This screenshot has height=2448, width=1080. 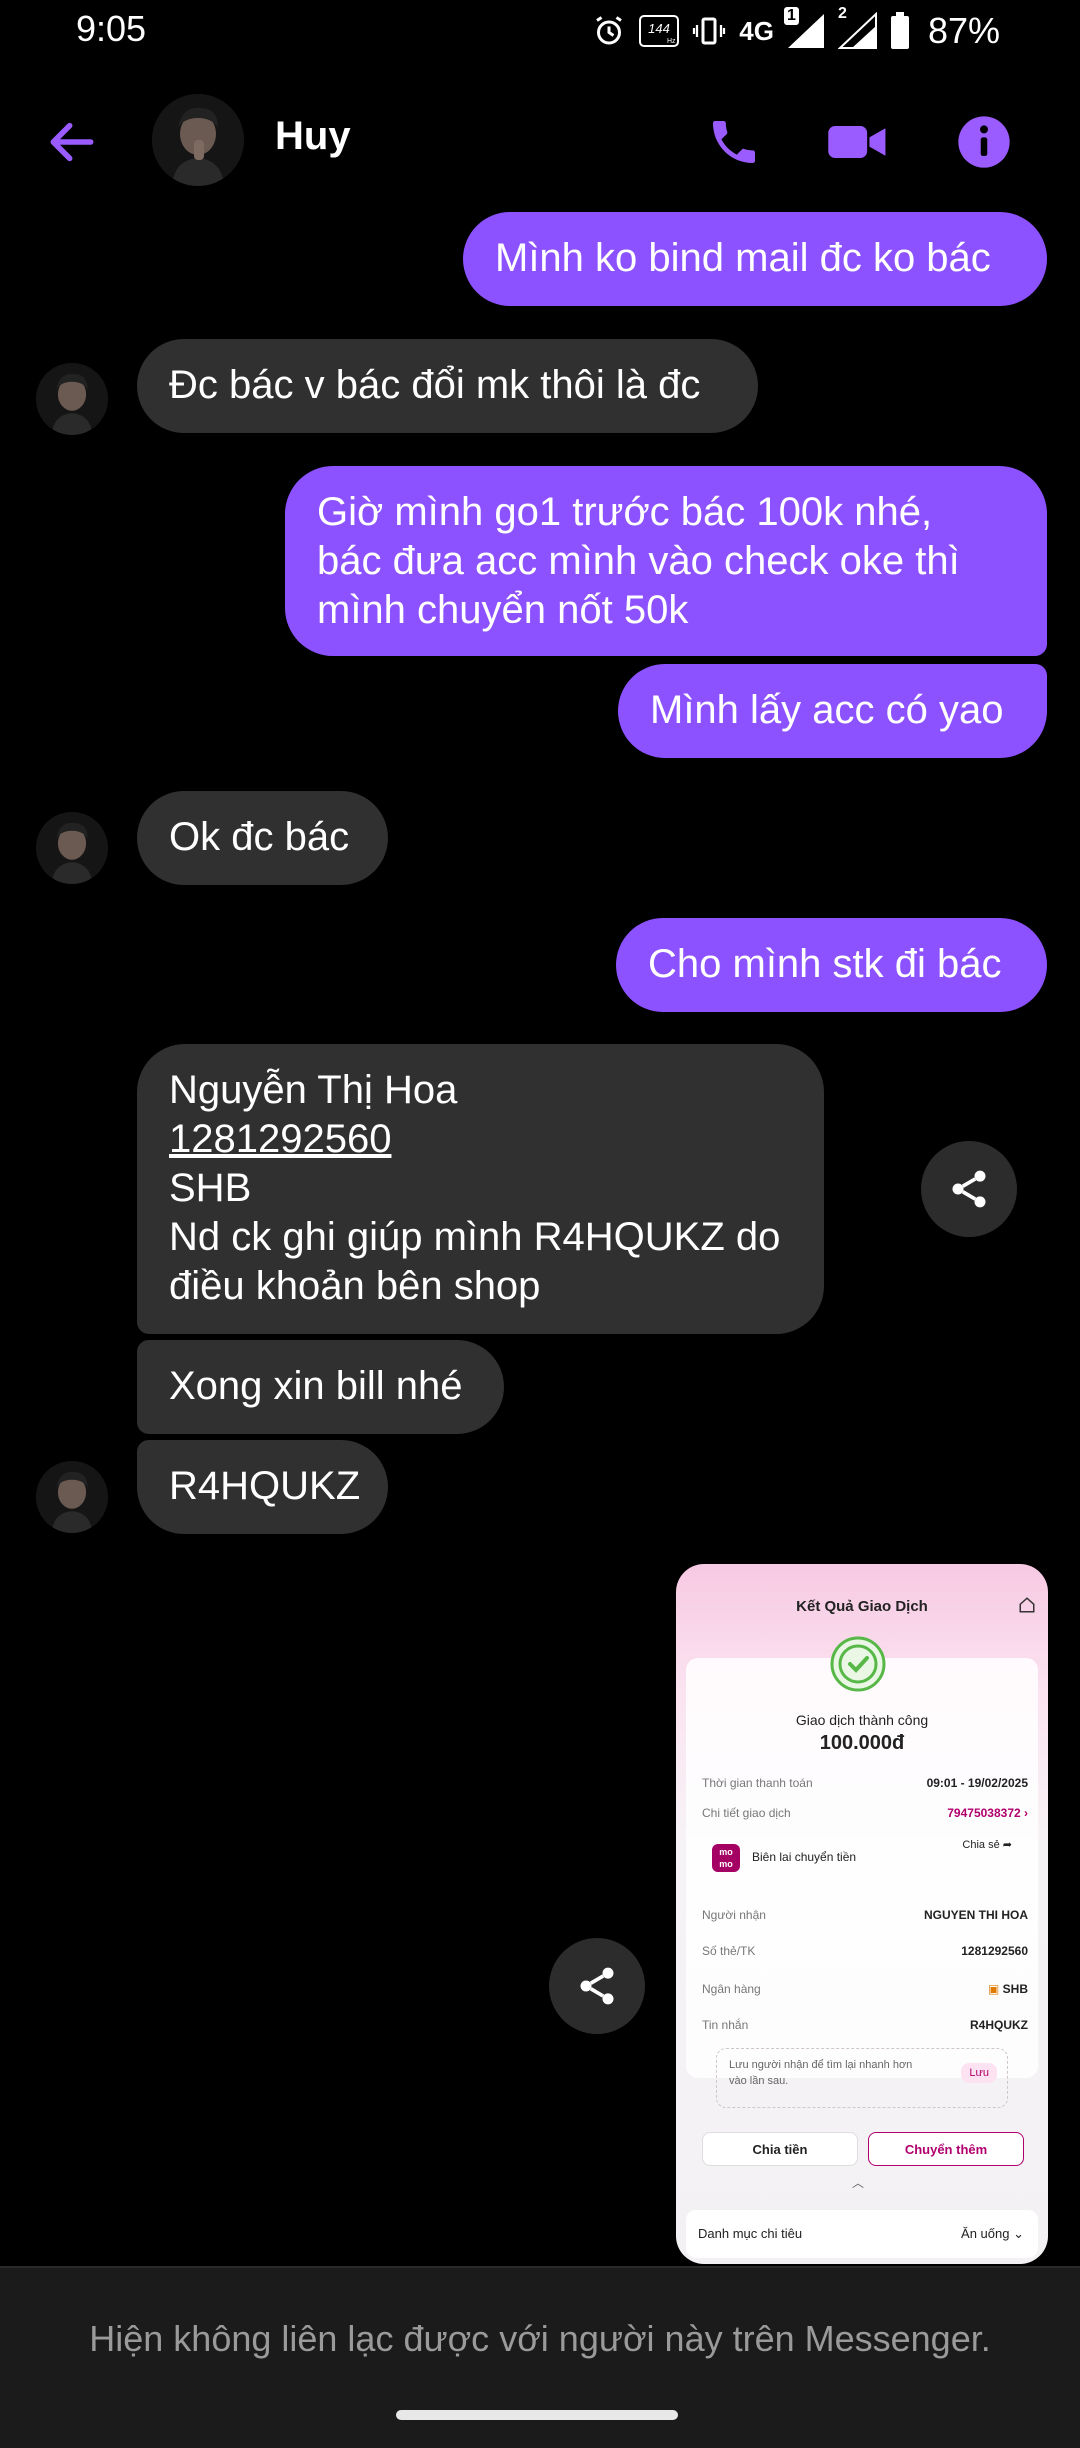 I want to click on label: Chi tiết giao dịch, so click(x=746, y=1813).